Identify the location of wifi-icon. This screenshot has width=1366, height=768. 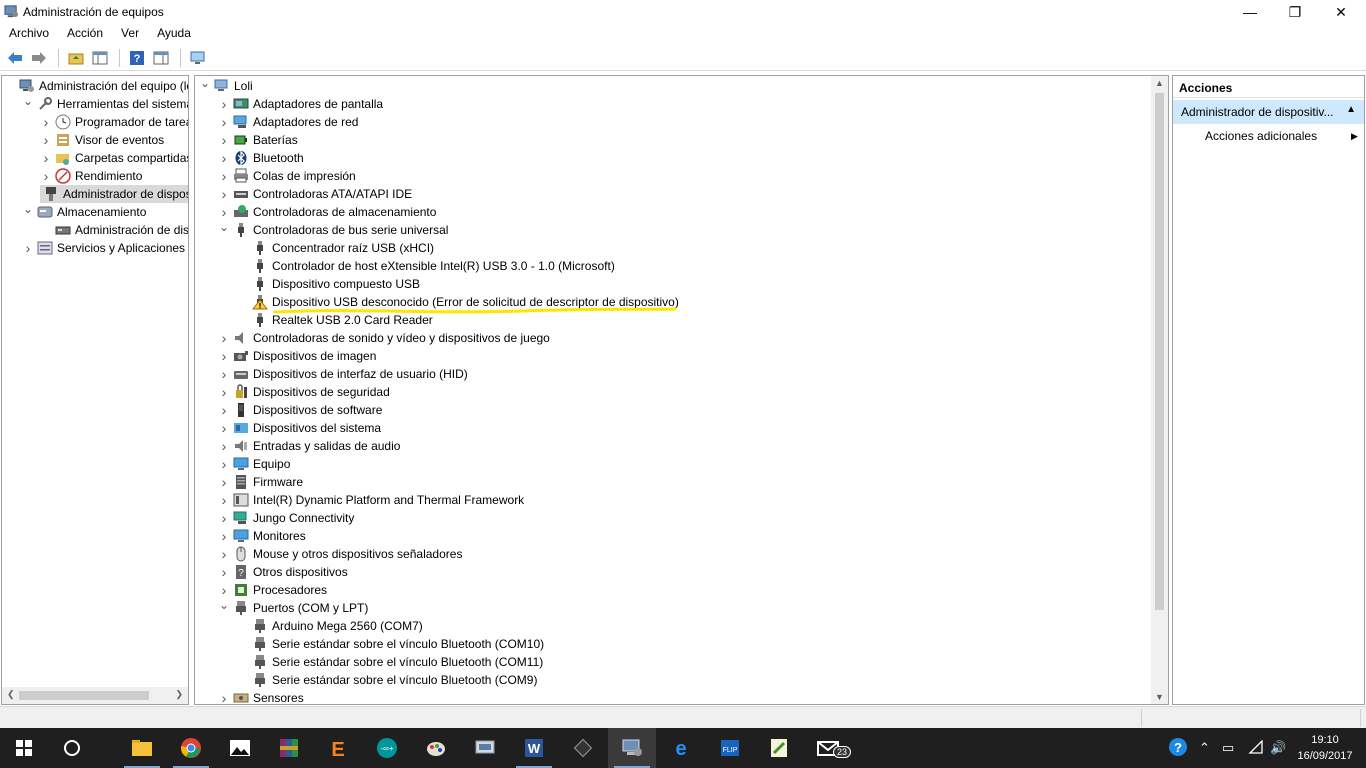
(1256, 748).